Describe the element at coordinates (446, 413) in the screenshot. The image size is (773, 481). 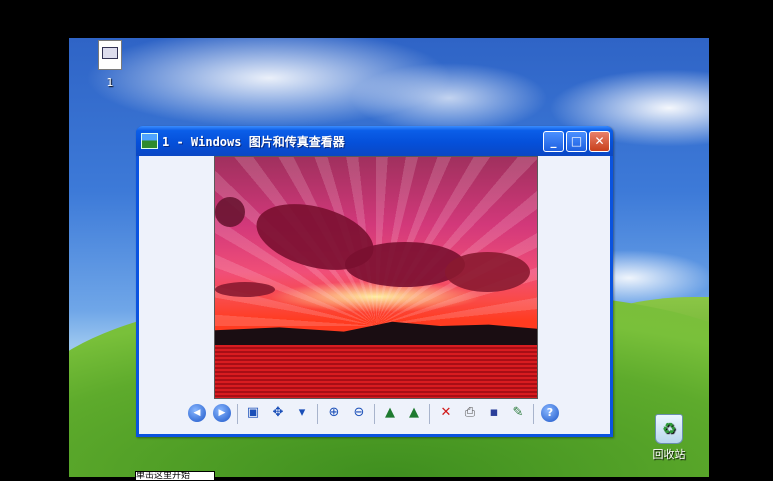
I see `delete-icon: ✕` at that location.